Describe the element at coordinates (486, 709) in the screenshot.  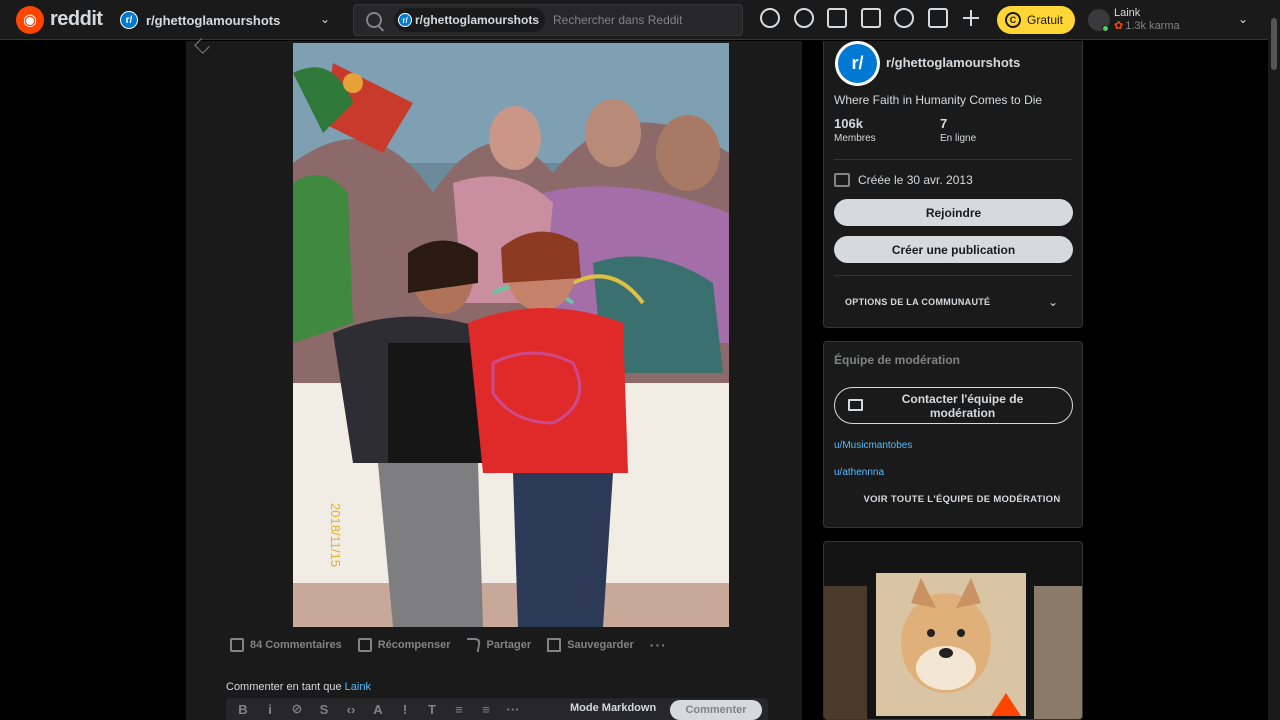
I see `numbered-list-icon: ≡` at that location.